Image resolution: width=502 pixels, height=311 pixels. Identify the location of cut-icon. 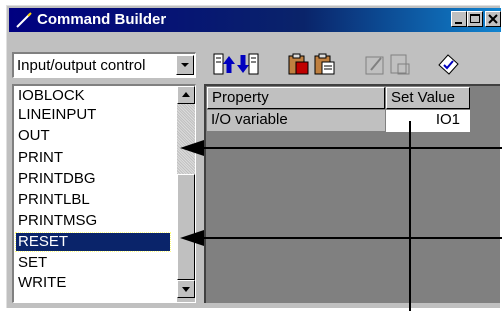
(298, 64).